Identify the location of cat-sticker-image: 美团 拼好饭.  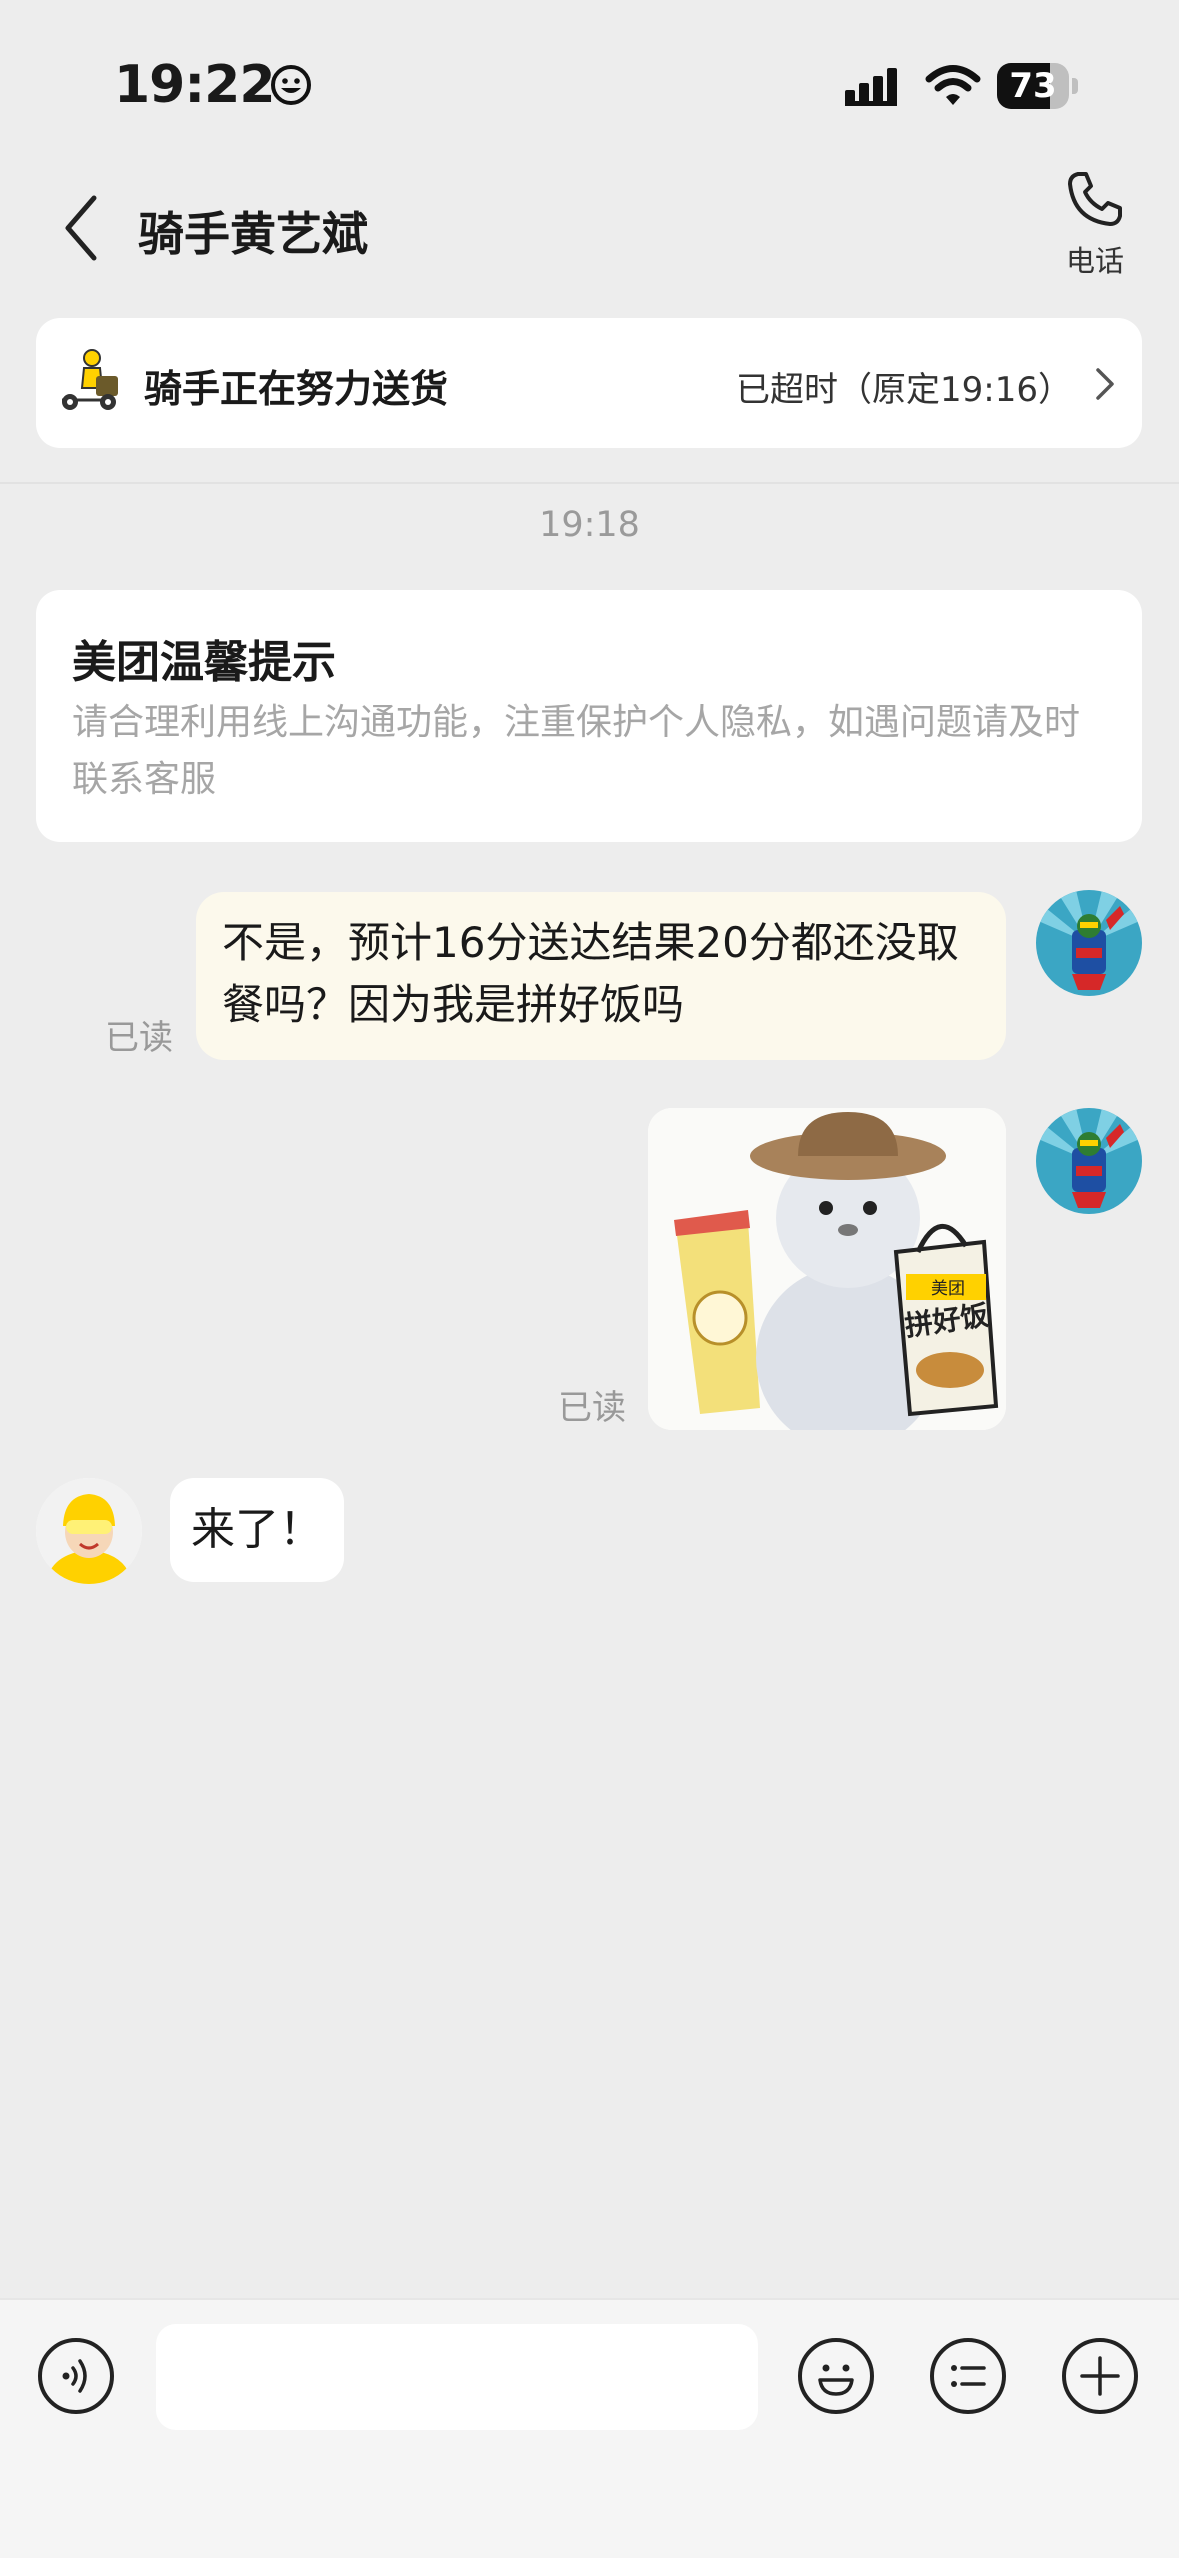
(827, 1269).